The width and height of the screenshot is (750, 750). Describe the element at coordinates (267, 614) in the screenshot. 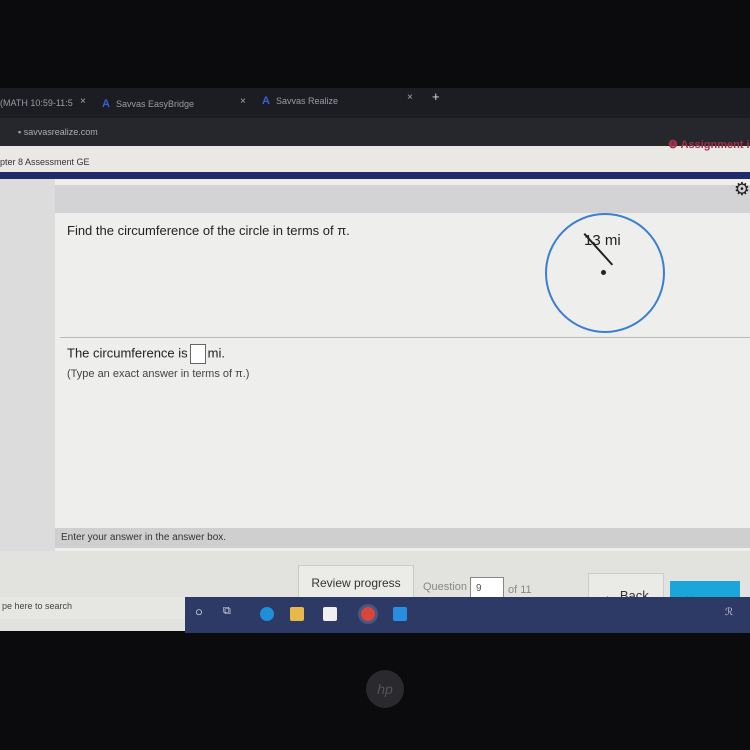

I see `edge-icon` at that location.